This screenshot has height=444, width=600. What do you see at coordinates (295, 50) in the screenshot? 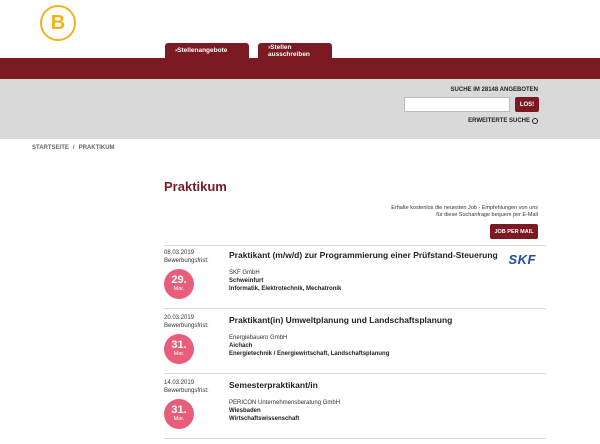
I see `tab-stellen-ausschreiben: ›Stellen ausschreiben` at bounding box center [295, 50].